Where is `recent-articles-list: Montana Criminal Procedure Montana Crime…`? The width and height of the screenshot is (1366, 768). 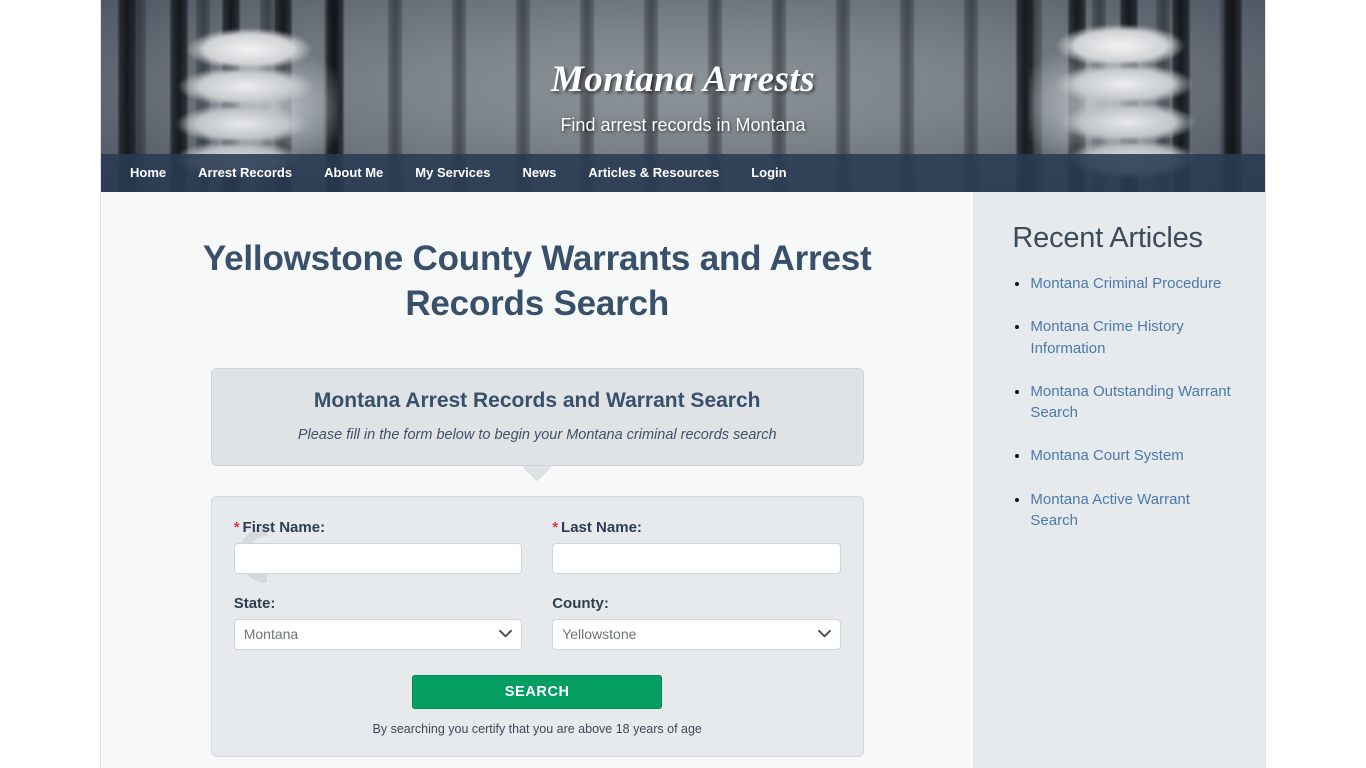
recent-articles-list: Montana Criminal Procedure Montana Crime… is located at coordinates (1126, 402).